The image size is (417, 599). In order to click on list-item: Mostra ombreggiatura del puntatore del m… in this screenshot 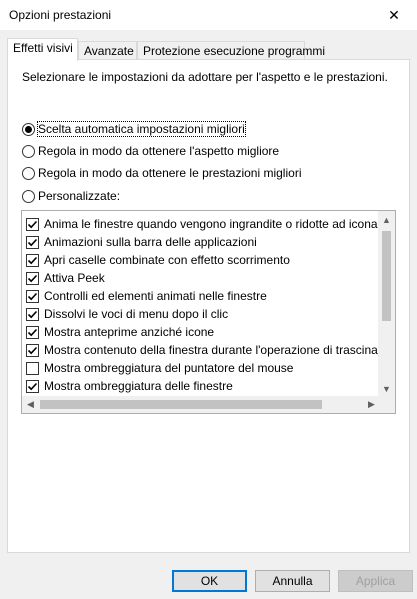, I will do `click(159, 368)`.